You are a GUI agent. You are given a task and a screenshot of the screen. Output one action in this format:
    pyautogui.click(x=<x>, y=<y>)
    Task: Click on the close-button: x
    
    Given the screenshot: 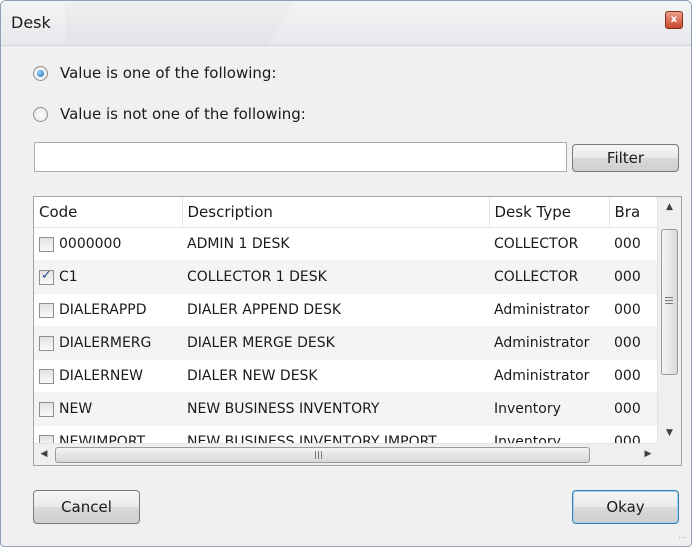 What is the action you would take?
    pyautogui.click(x=674, y=20)
    